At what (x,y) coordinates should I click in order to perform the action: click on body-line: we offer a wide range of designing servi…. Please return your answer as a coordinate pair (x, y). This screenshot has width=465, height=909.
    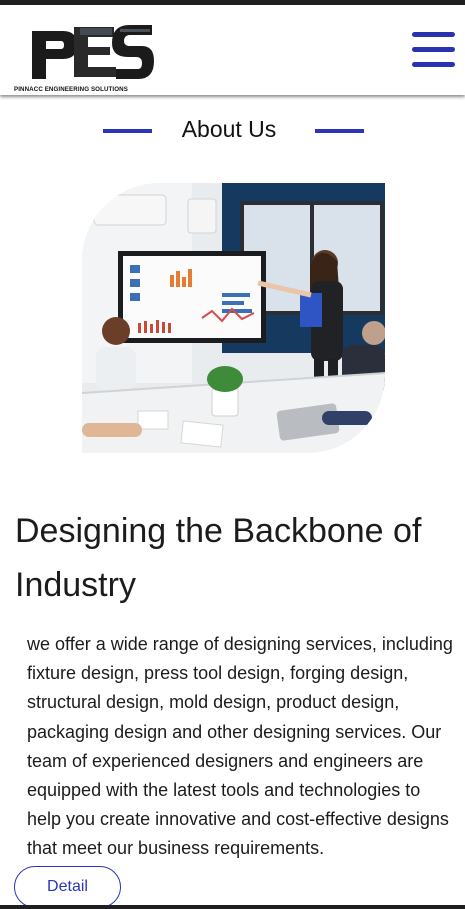
    Looking at the image, I should click on (240, 644).